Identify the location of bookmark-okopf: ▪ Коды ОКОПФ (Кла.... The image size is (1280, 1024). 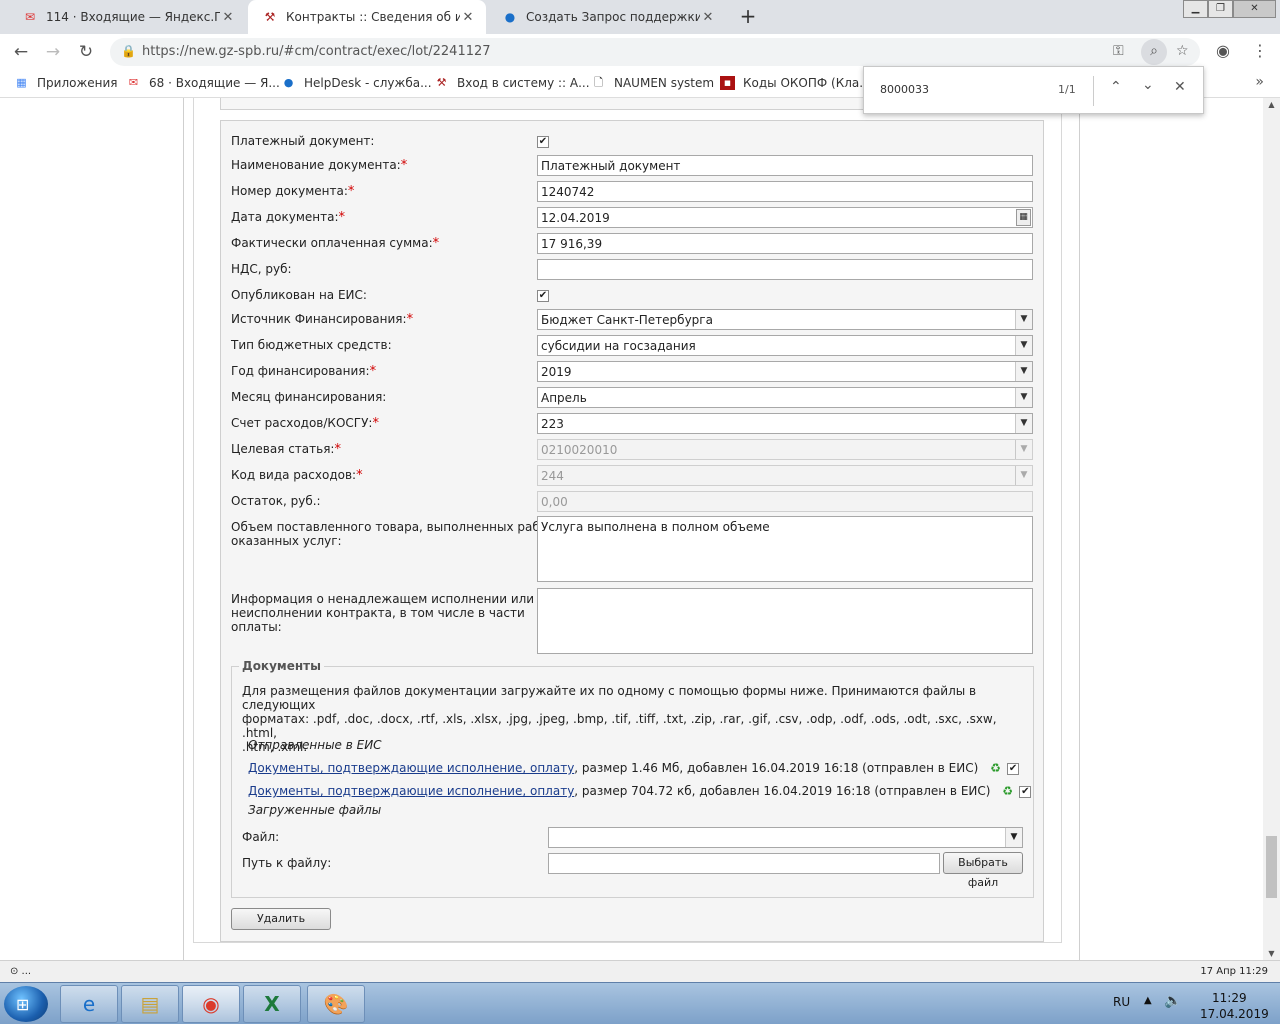
(795, 83).